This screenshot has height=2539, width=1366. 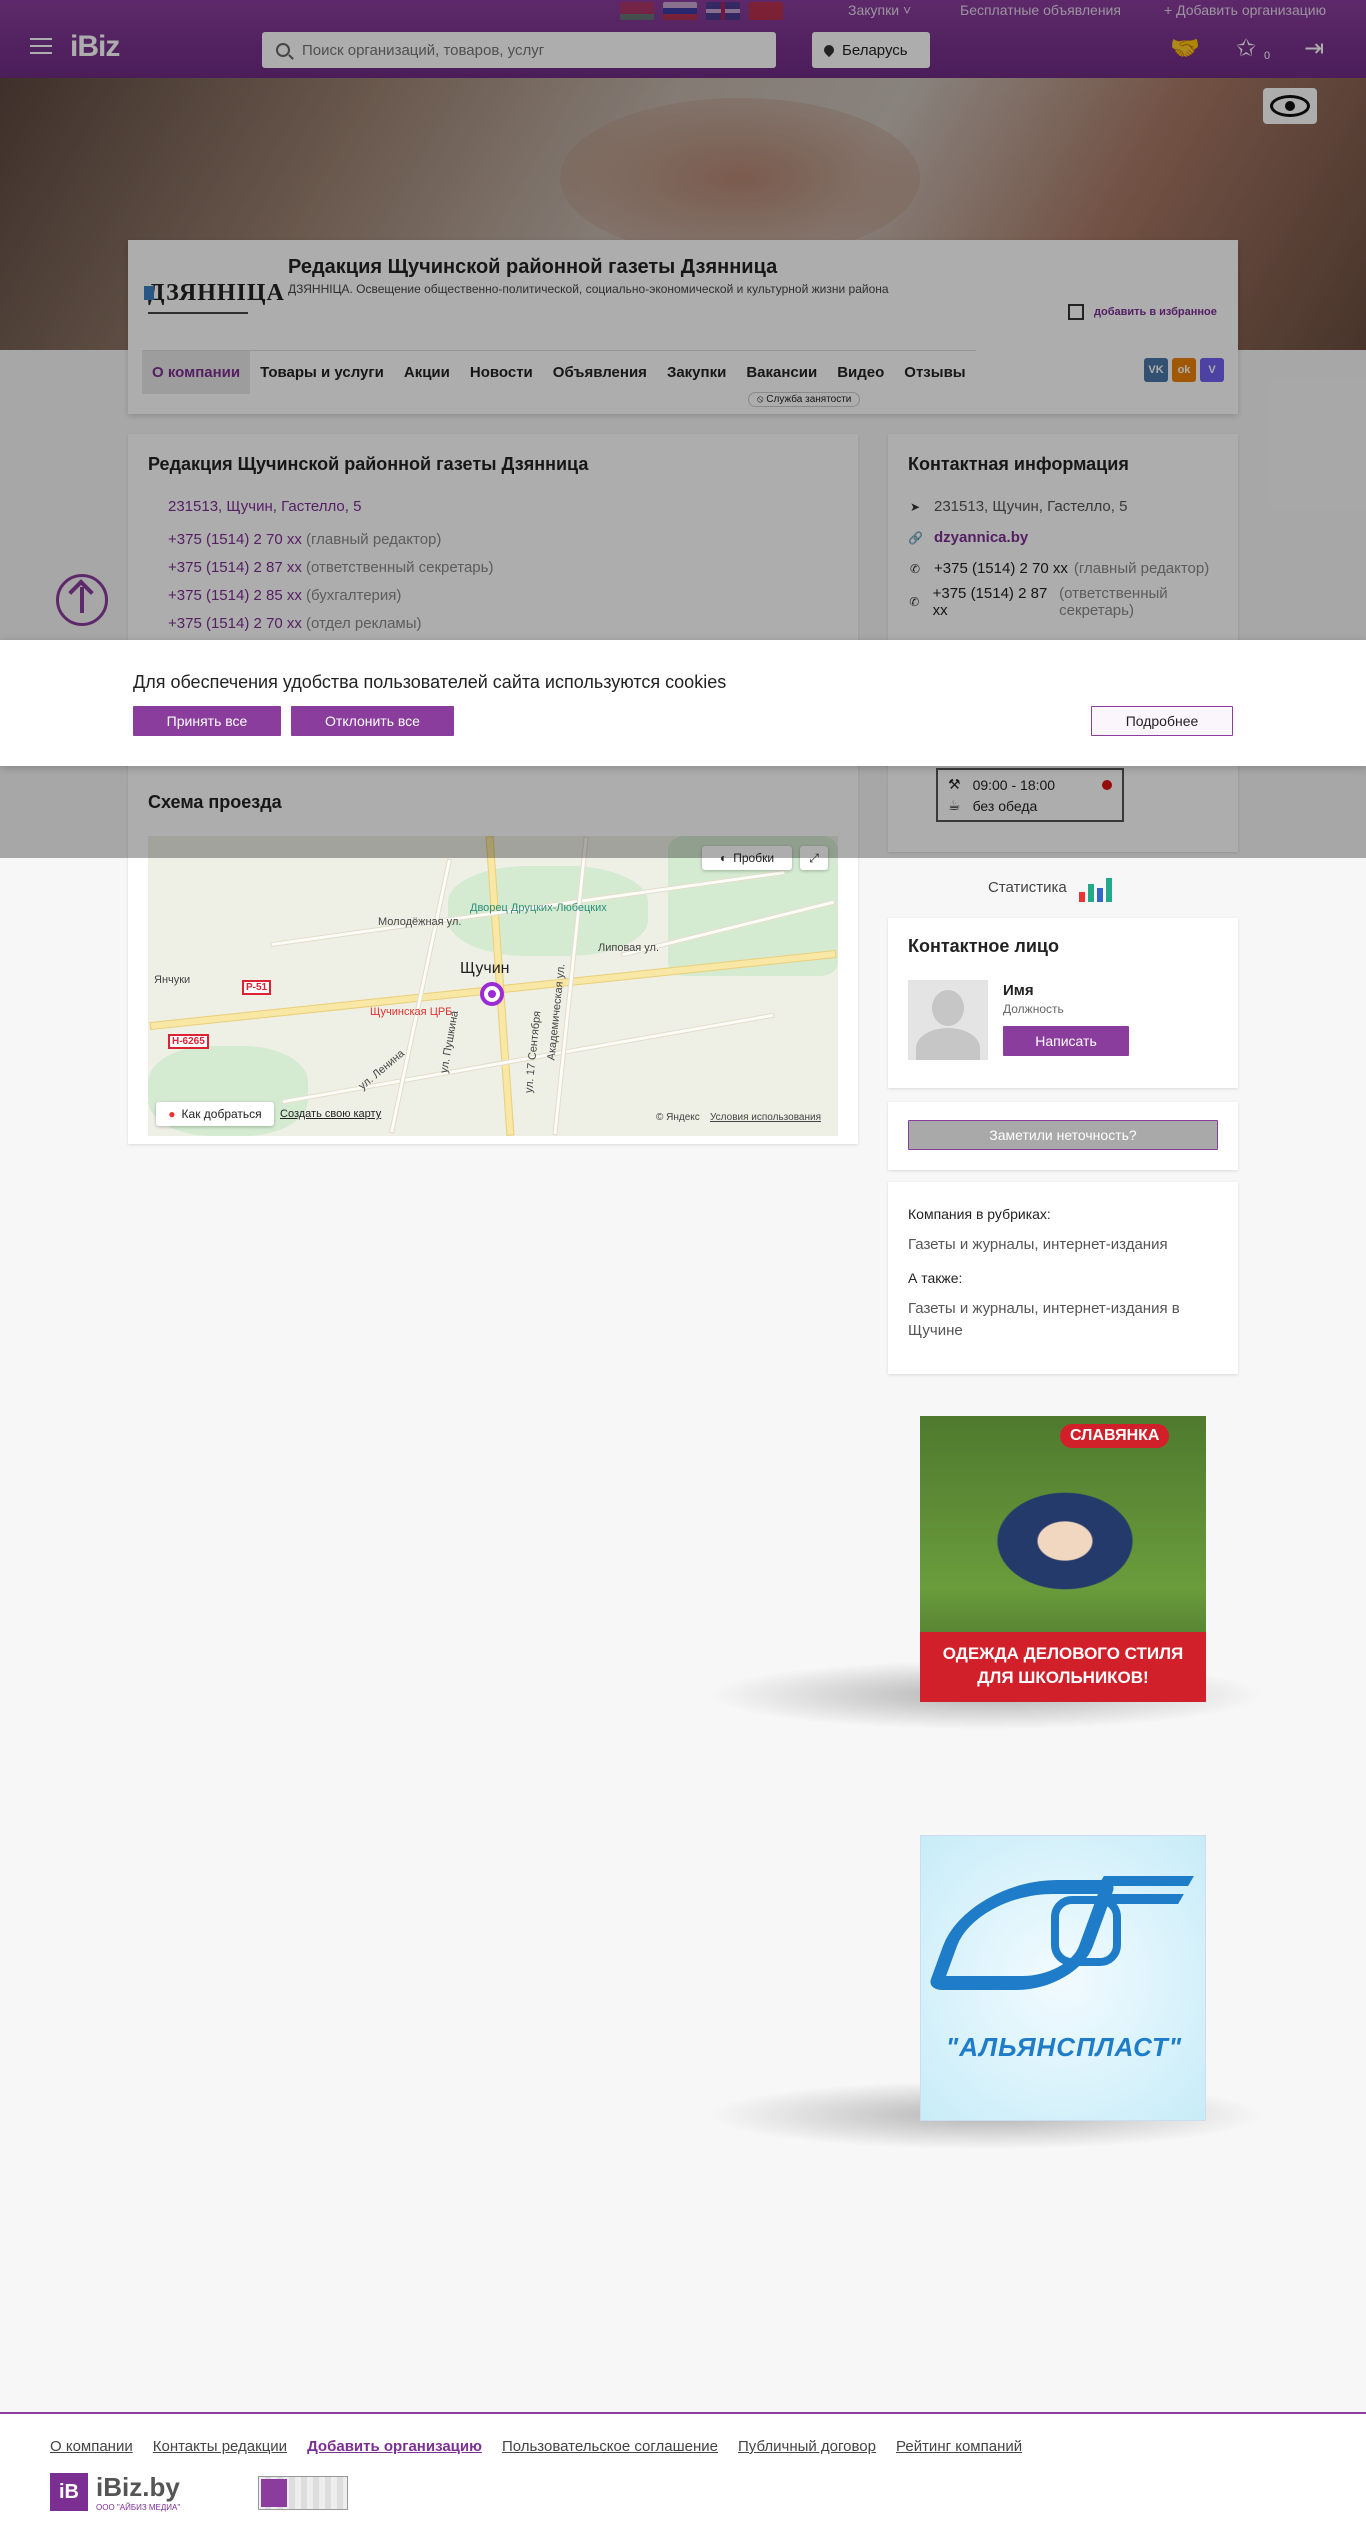 What do you see at coordinates (492, 994) in the screenshot?
I see `map-marker-icon` at bounding box center [492, 994].